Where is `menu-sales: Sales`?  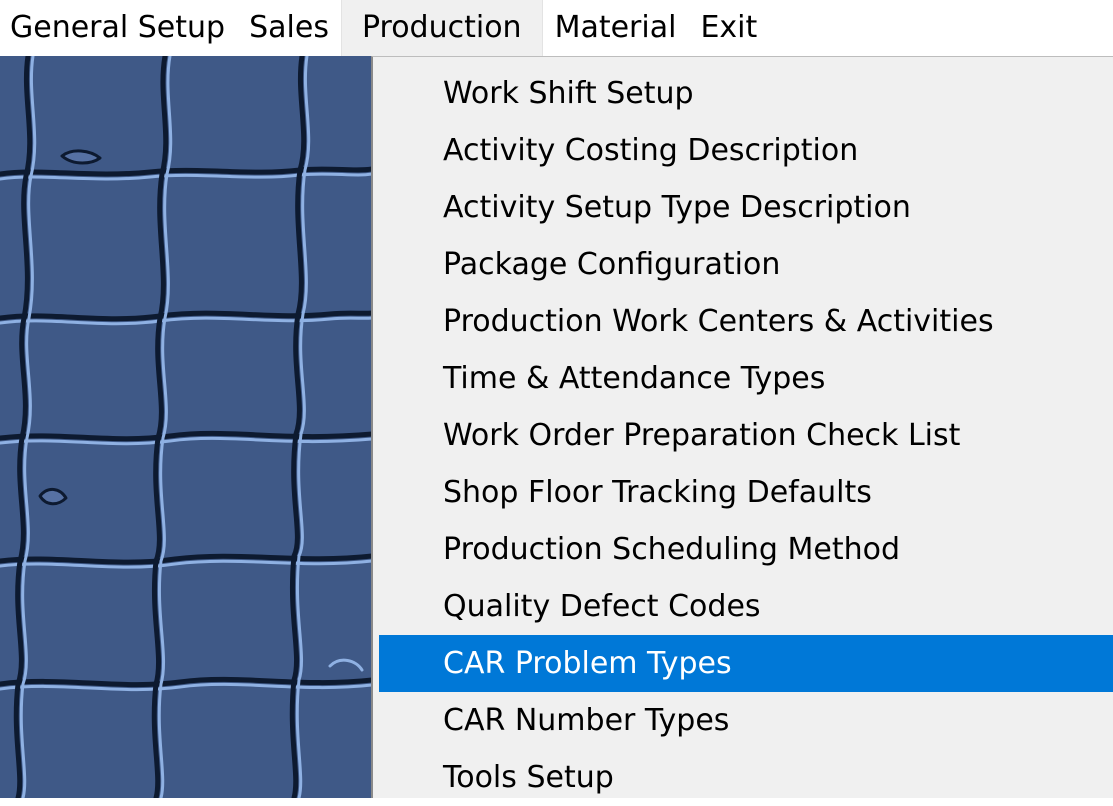
menu-sales: Sales is located at coordinates (289, 28).